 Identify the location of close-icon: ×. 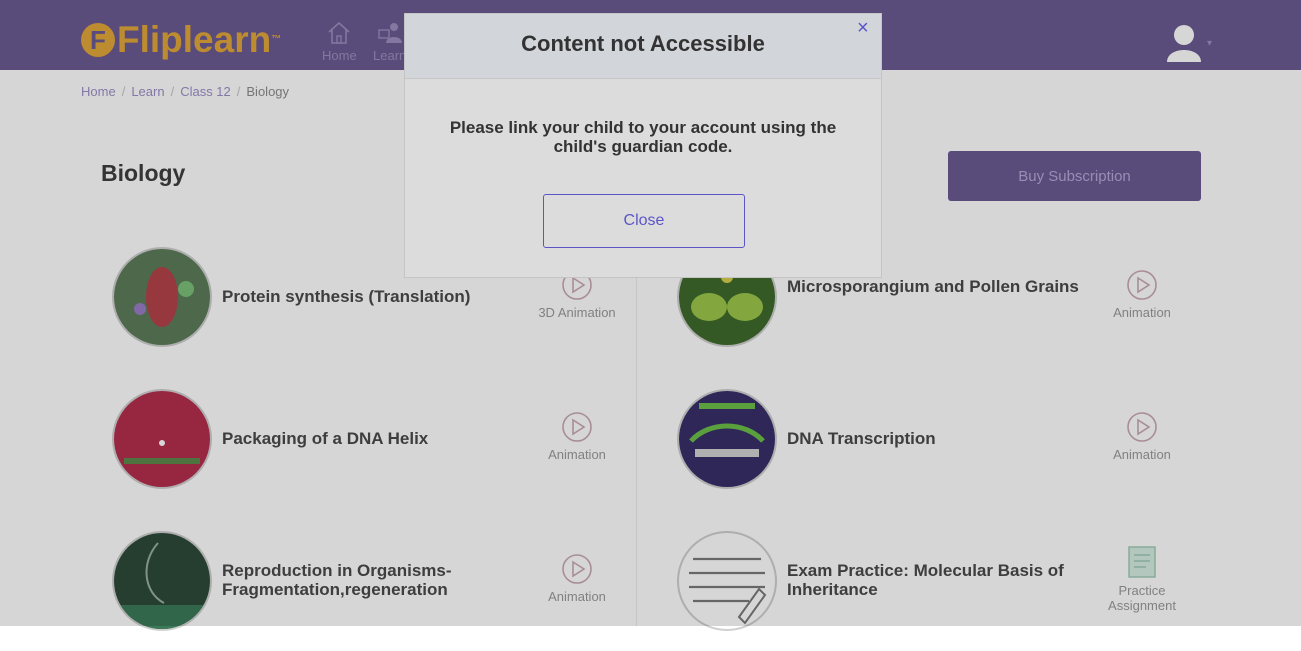
(863, 28).